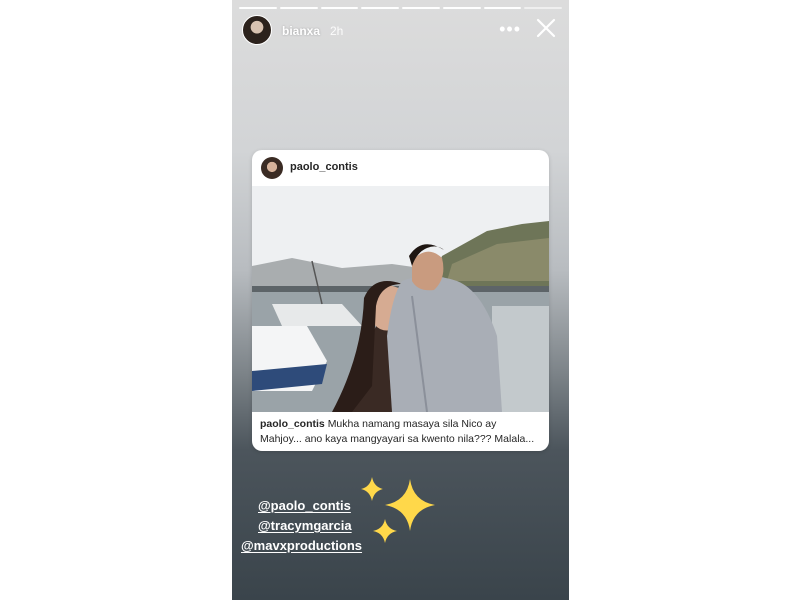 The height and width of the screenshot is (600, 800). What do you see at coordinates (301, 545) in the screenshot?
I see `mention-mavxproductions: @mavxproductions` at bounding box center [301, 545].